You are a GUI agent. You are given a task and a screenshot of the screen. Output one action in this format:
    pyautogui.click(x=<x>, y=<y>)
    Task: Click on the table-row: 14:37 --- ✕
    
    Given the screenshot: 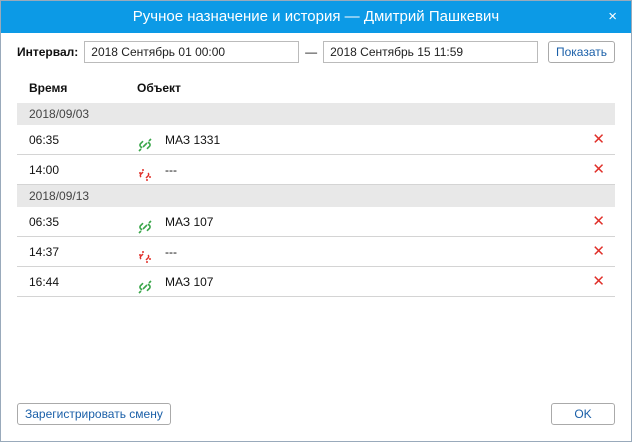 What is the action you would take?
    pyautogui.click(x=316, y=252)
    